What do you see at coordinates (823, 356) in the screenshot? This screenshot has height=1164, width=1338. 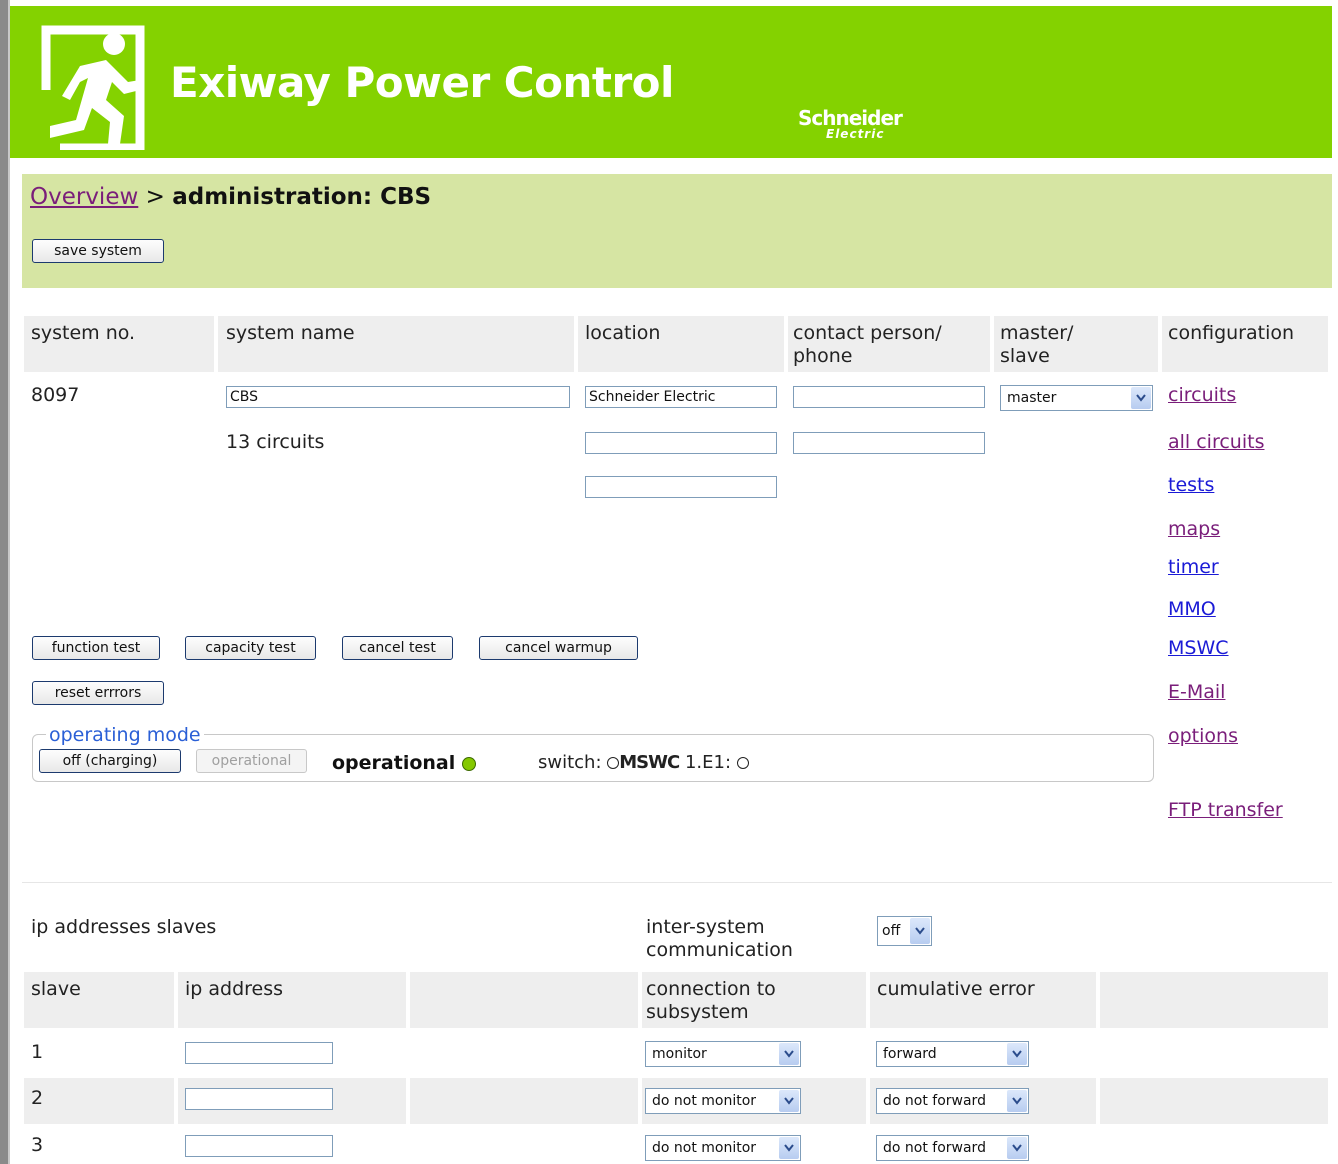 I see `header-contact-line2: phone` at bounding box center [823, 356].